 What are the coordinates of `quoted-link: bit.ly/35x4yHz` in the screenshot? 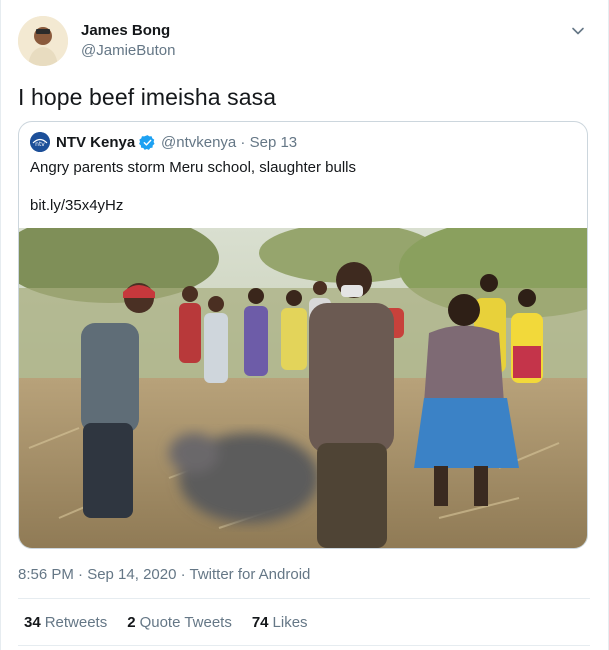 It's located at (76, 205).